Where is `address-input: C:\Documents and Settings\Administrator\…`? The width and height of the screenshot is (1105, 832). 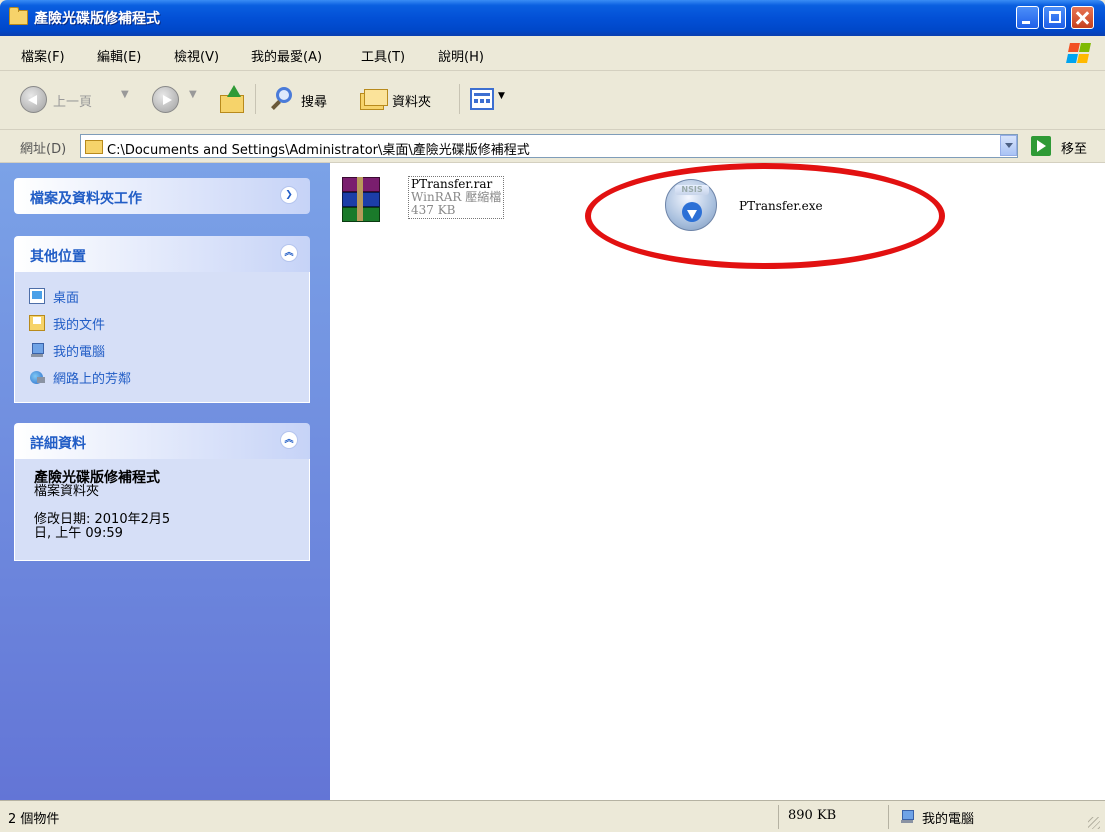 address-input: C:\Documents and Settings\Administrator\… is located at coordinates (549, 146).